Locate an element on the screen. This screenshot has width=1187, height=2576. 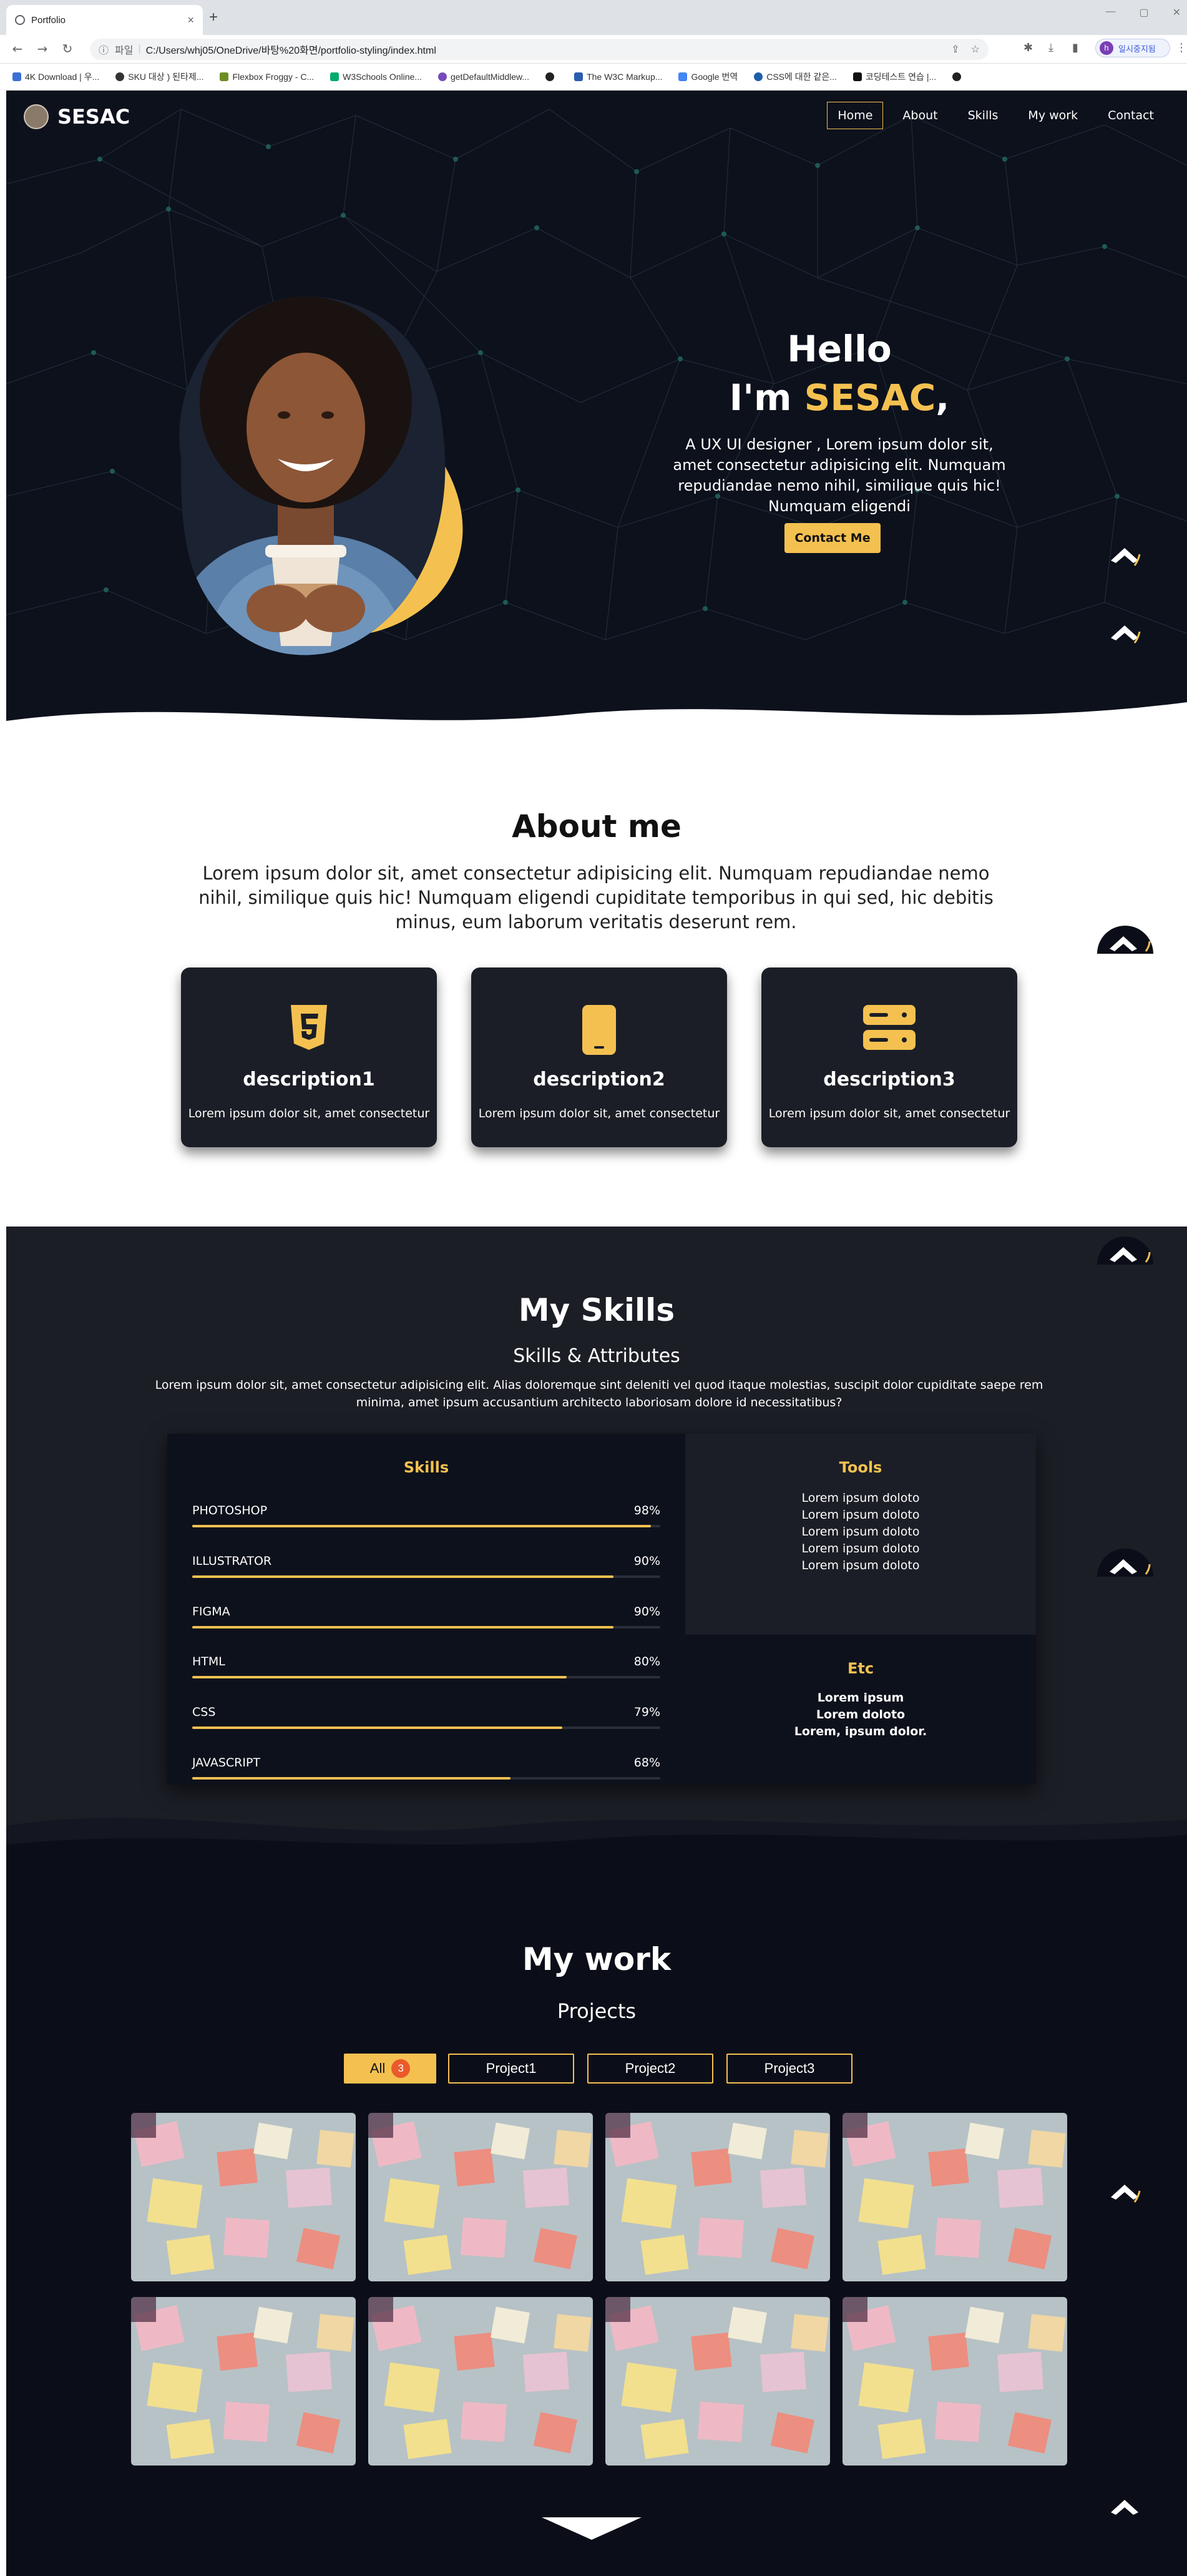
skill-name: ILLUSTRATOR is located at coordinates (232, 1561).